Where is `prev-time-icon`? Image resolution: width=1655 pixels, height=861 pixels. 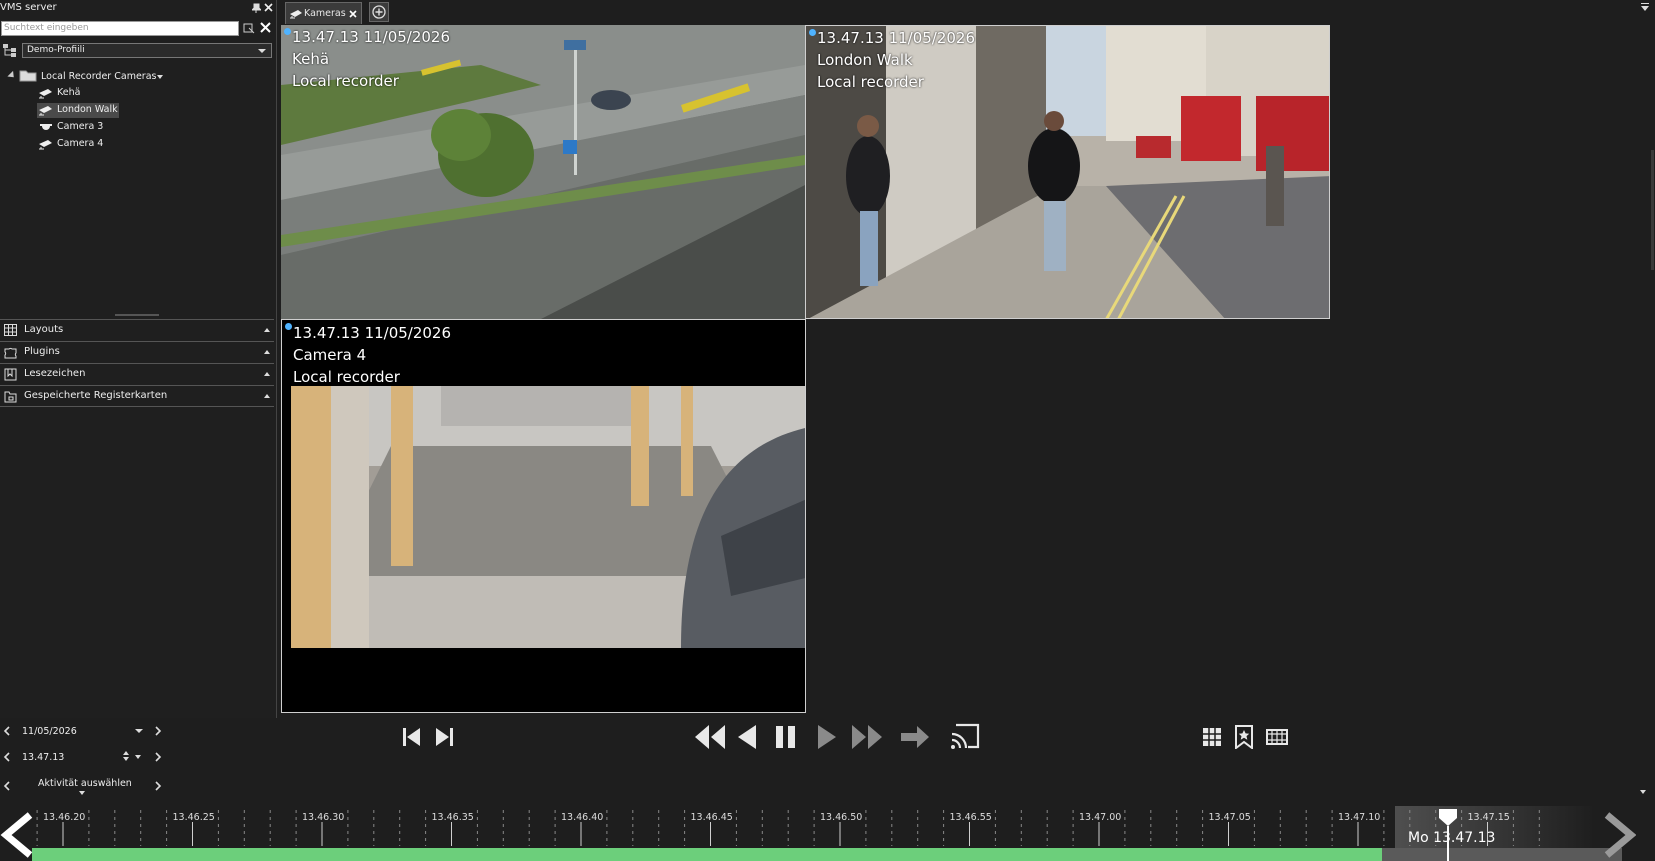
prev-time-icon is located at coordinates (7, 757).